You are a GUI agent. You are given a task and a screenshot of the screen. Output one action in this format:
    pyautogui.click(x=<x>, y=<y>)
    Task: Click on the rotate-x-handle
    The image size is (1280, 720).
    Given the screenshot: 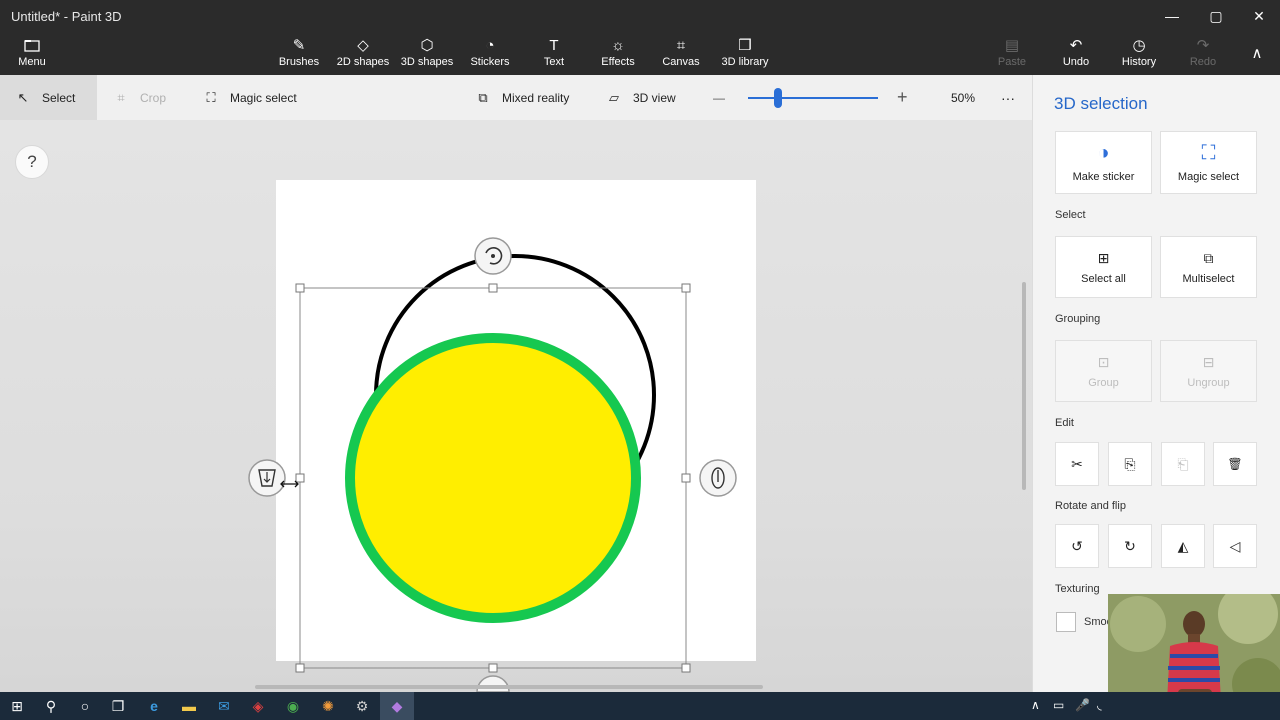 What is the action you would take?
    pyautogui.click(x=493, y=683)
    